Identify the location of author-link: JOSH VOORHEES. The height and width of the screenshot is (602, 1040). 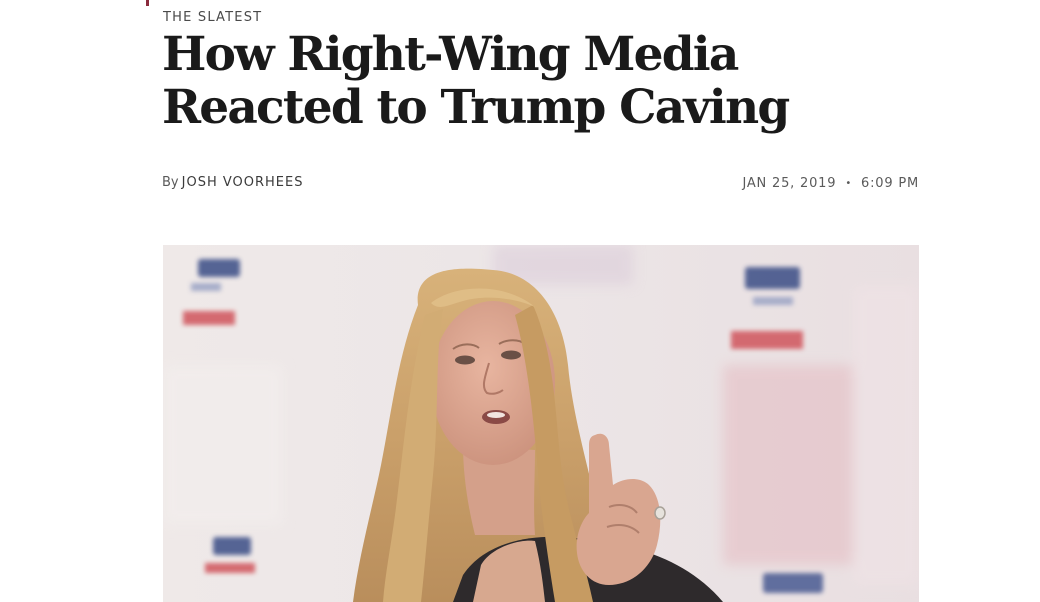
(243, 182).